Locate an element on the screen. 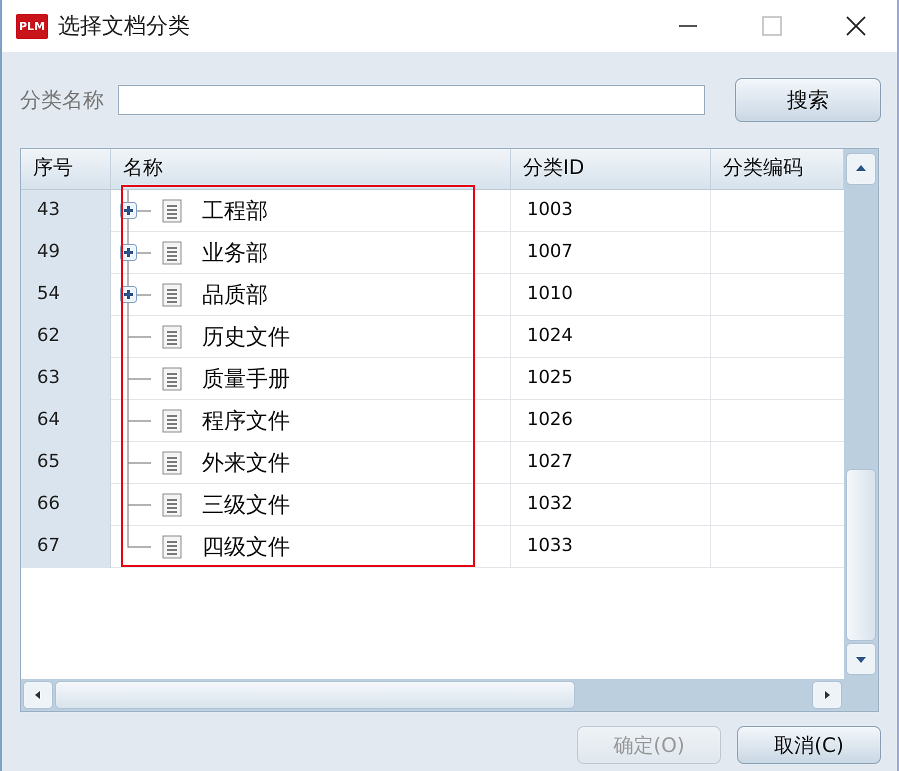  row-number: 67 is located at coordinates (66, 547).